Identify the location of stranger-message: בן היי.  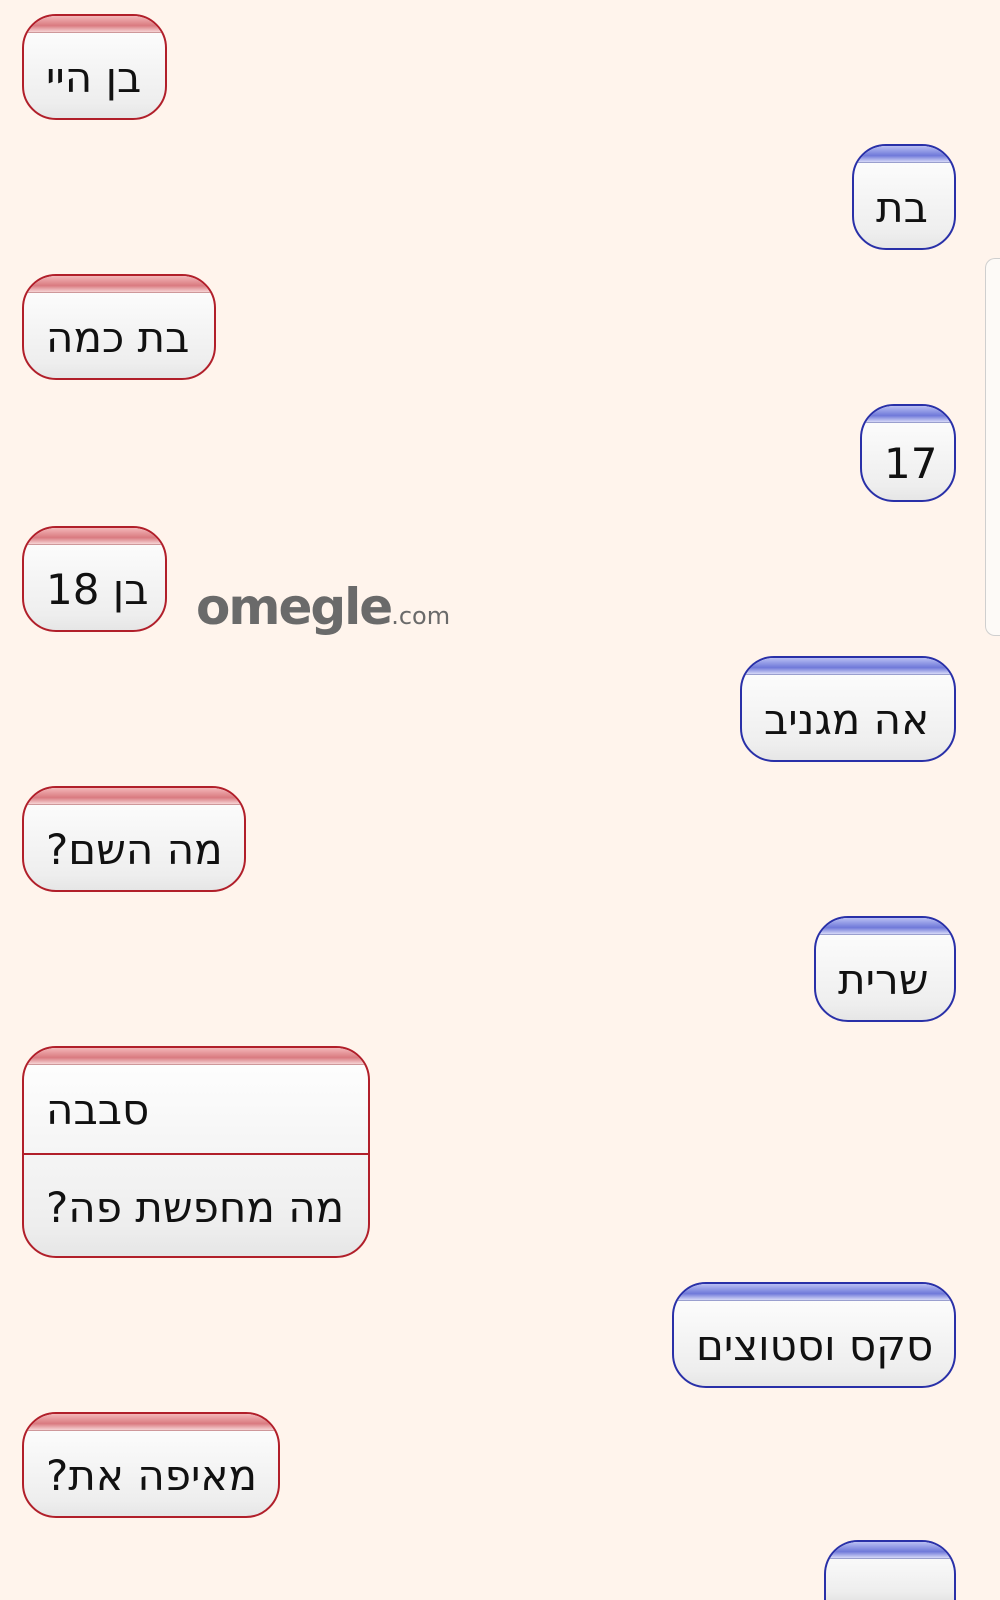
(94, 67).